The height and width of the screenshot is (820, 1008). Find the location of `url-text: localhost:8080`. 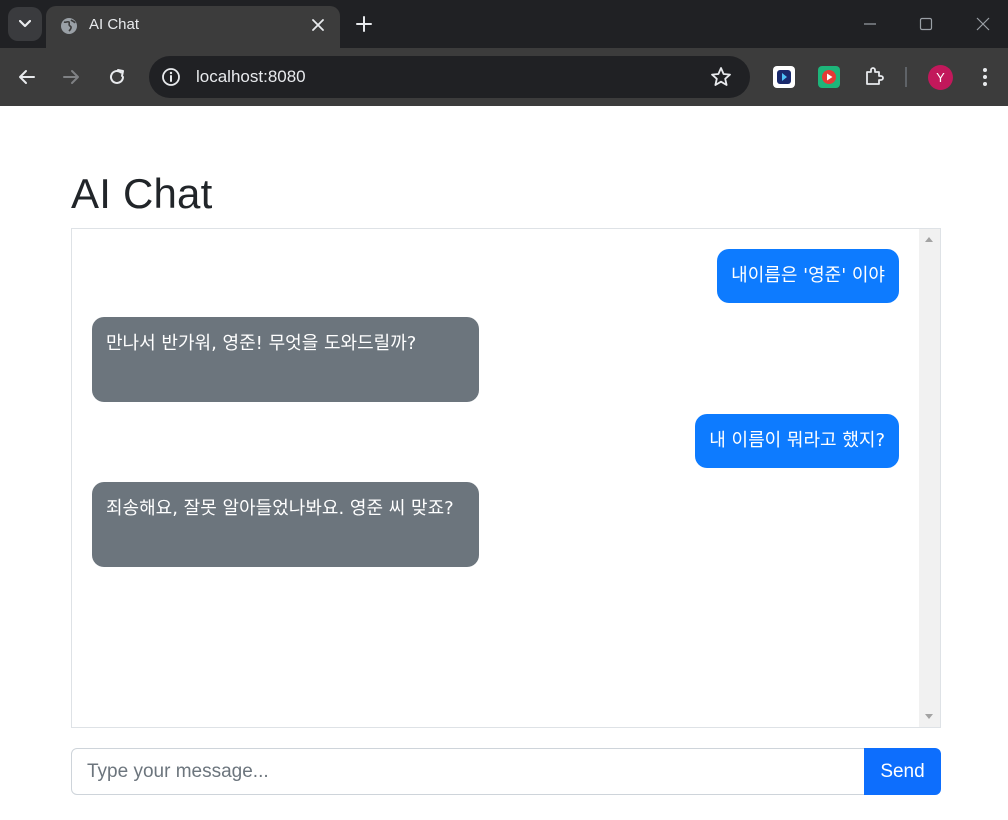

url-text: localhost:8080 is located at coordinates (251, 77).